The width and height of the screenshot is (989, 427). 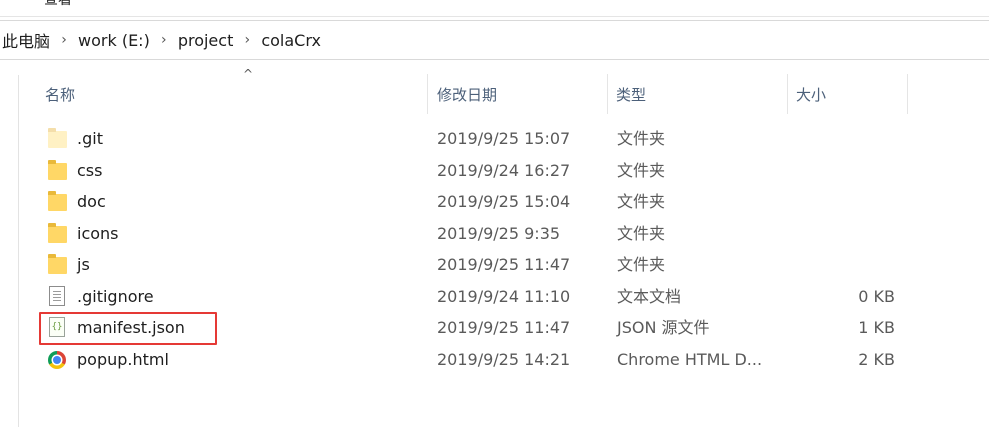 What do you see at coordinates (504, 170) in the screenshot?
I see `file-modified: 2019/9/24 16:27` at bounding box center [504, 170].